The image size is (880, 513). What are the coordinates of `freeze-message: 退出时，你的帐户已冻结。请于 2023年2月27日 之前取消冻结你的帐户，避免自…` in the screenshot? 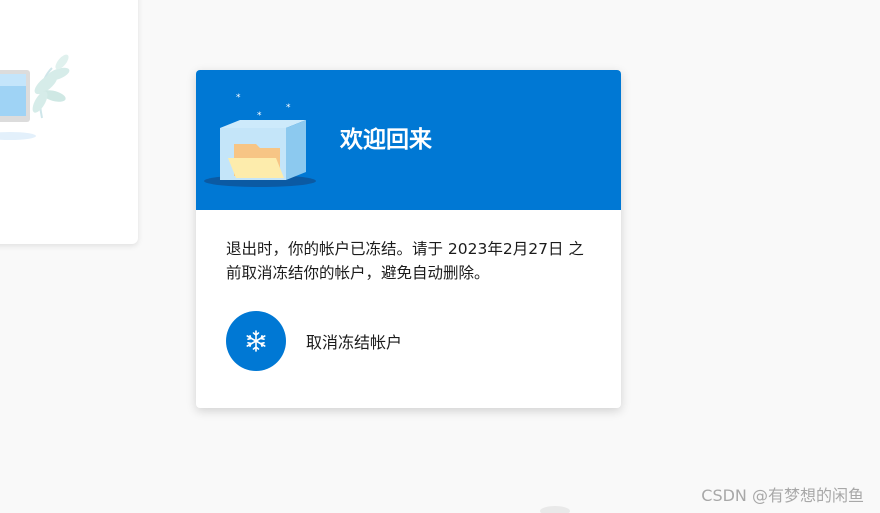 It's located at (405, 261).